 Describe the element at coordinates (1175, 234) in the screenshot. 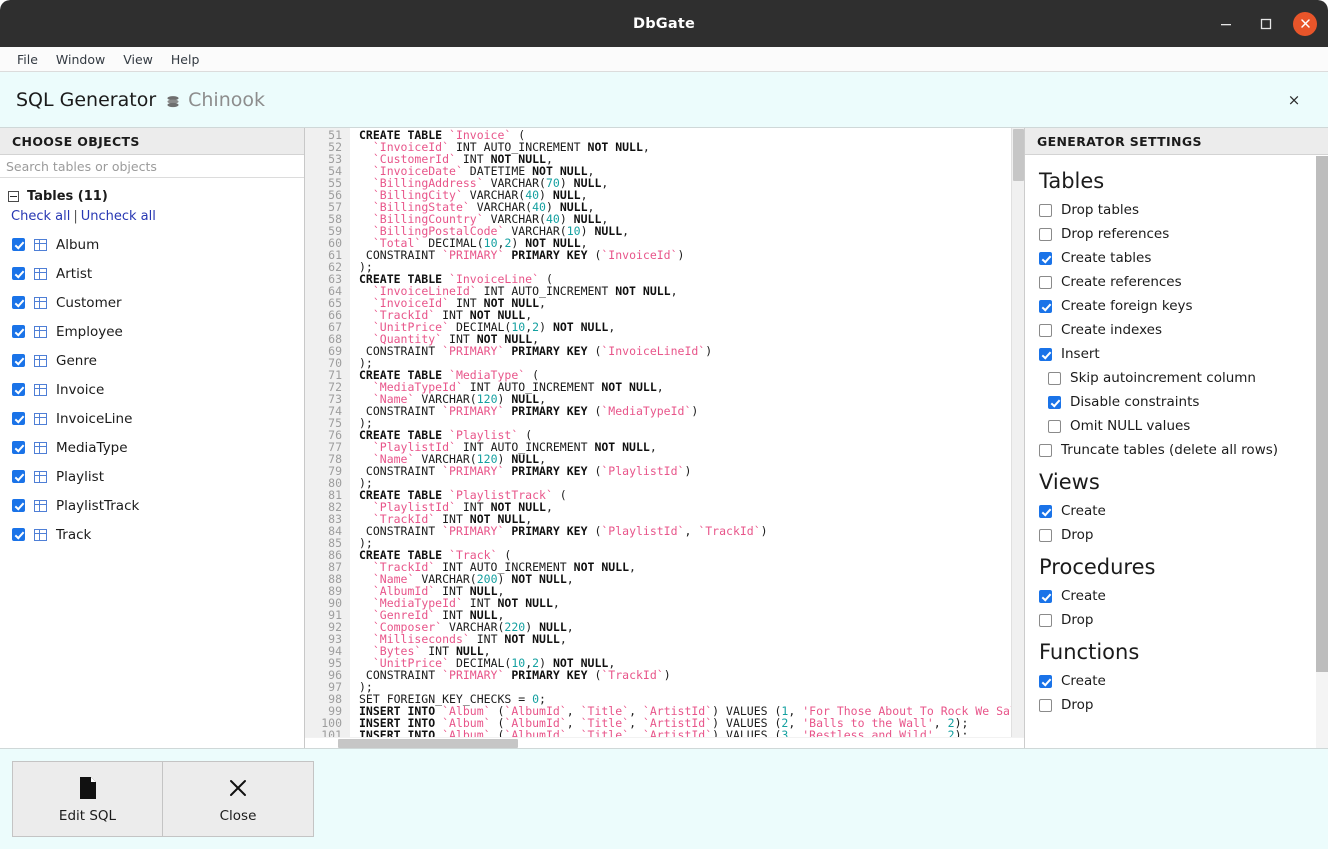

I see `settings-option-row: Drop references` at that location.